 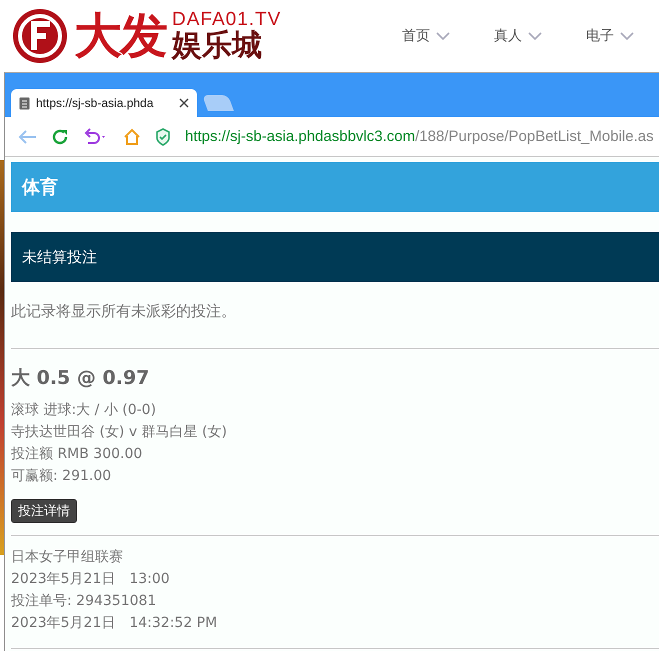 I want to click on logo-domain: DAFA01.TV, so click(x=227, y=19).